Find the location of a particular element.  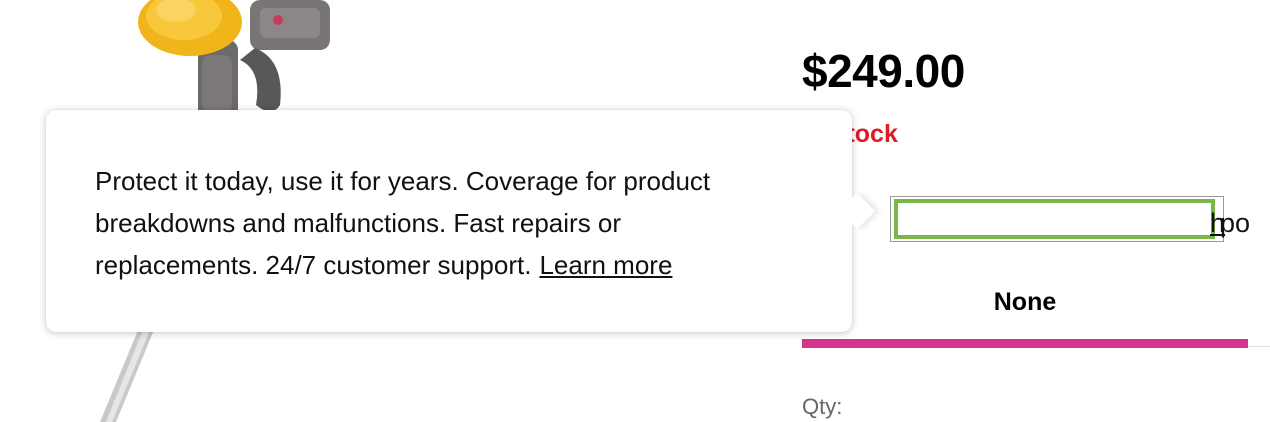

selected-plan-indicator is located at coordinates (1025, 343).